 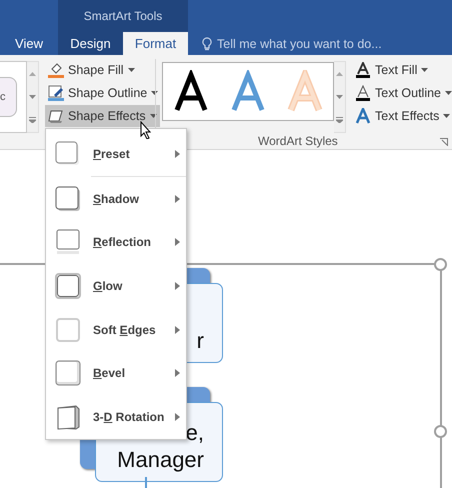 I want to click on ribbon-tab: View, so click(x=29, y=43).